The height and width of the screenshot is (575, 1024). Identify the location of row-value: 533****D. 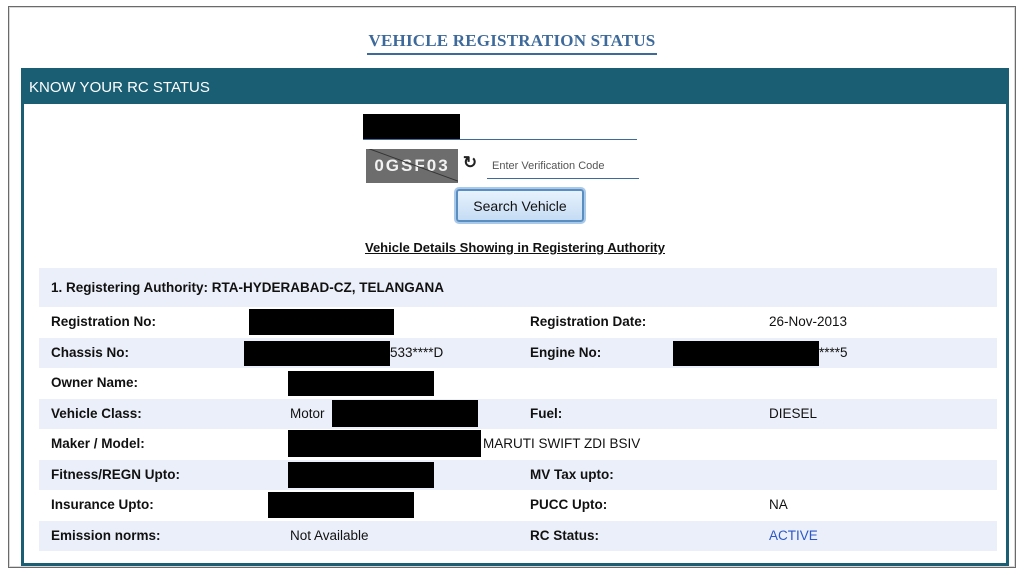
(417, 352).